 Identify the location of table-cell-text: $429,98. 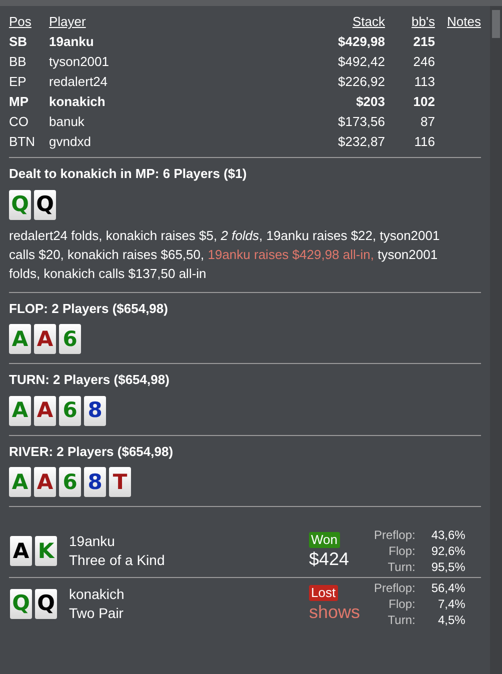
(361, 42).